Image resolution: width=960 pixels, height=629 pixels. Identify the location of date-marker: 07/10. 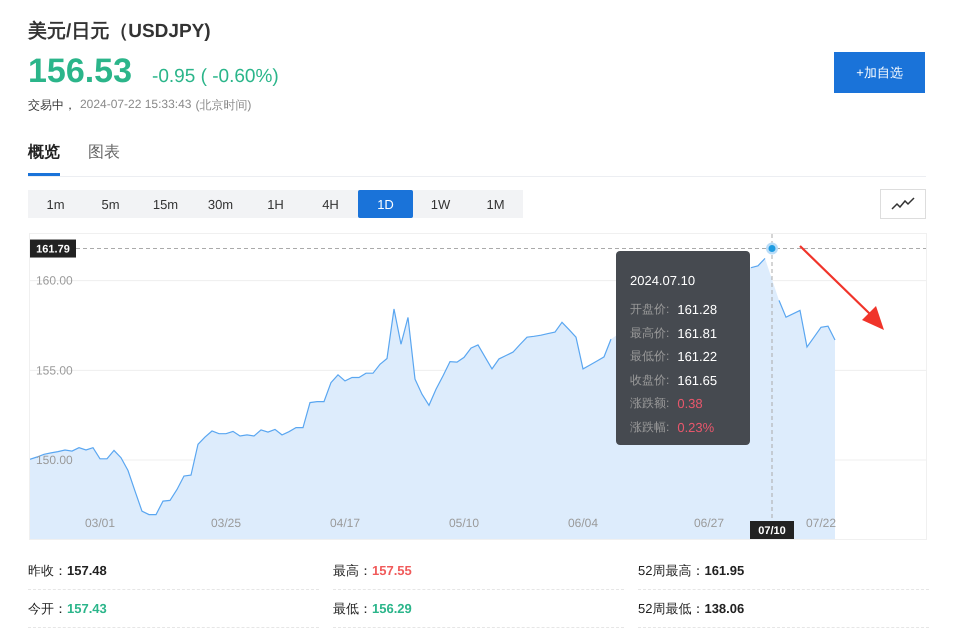
(772, 530).